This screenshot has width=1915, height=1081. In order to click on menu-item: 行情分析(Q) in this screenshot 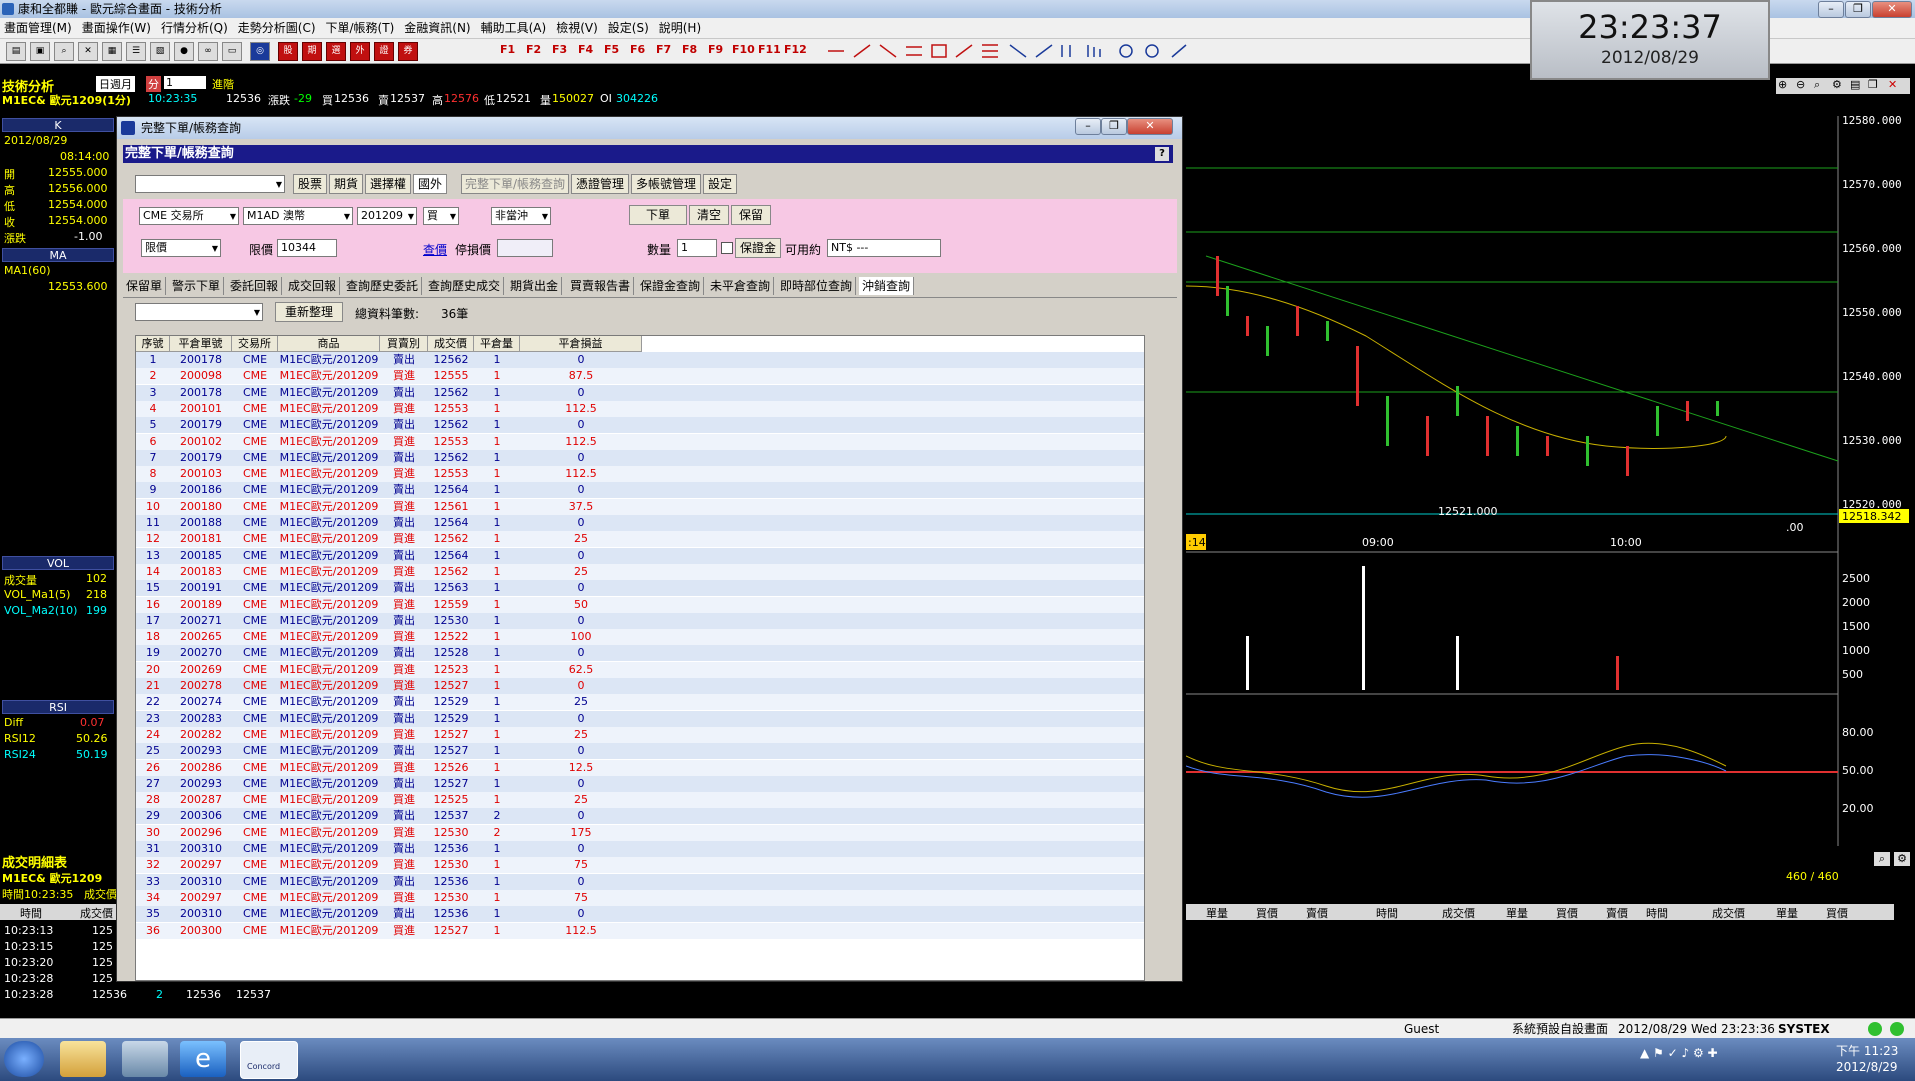, I will do `click(194, 28)`.